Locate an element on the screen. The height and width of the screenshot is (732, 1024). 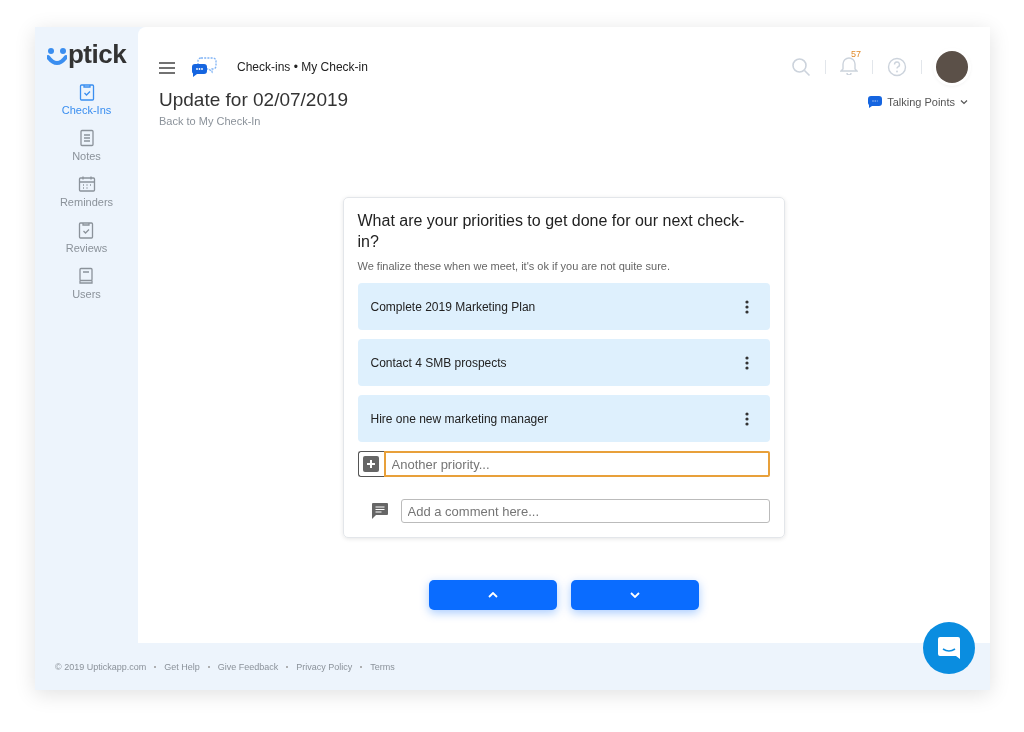
sidebar-item: Reminders is located at coordinates (86, 191).